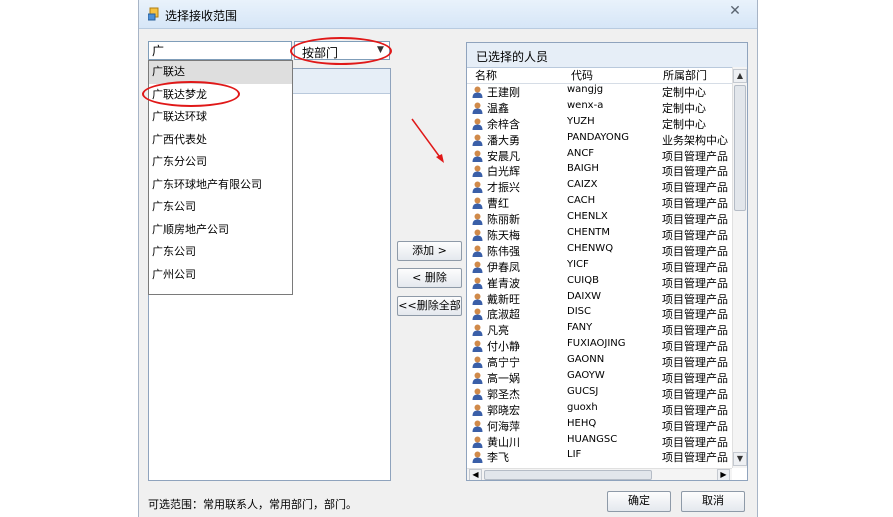 The height and width of the screenshot is (517, 893). I want to click on table-row: 何海萍 HEHQ 项目管理产品, so click(599, 426).